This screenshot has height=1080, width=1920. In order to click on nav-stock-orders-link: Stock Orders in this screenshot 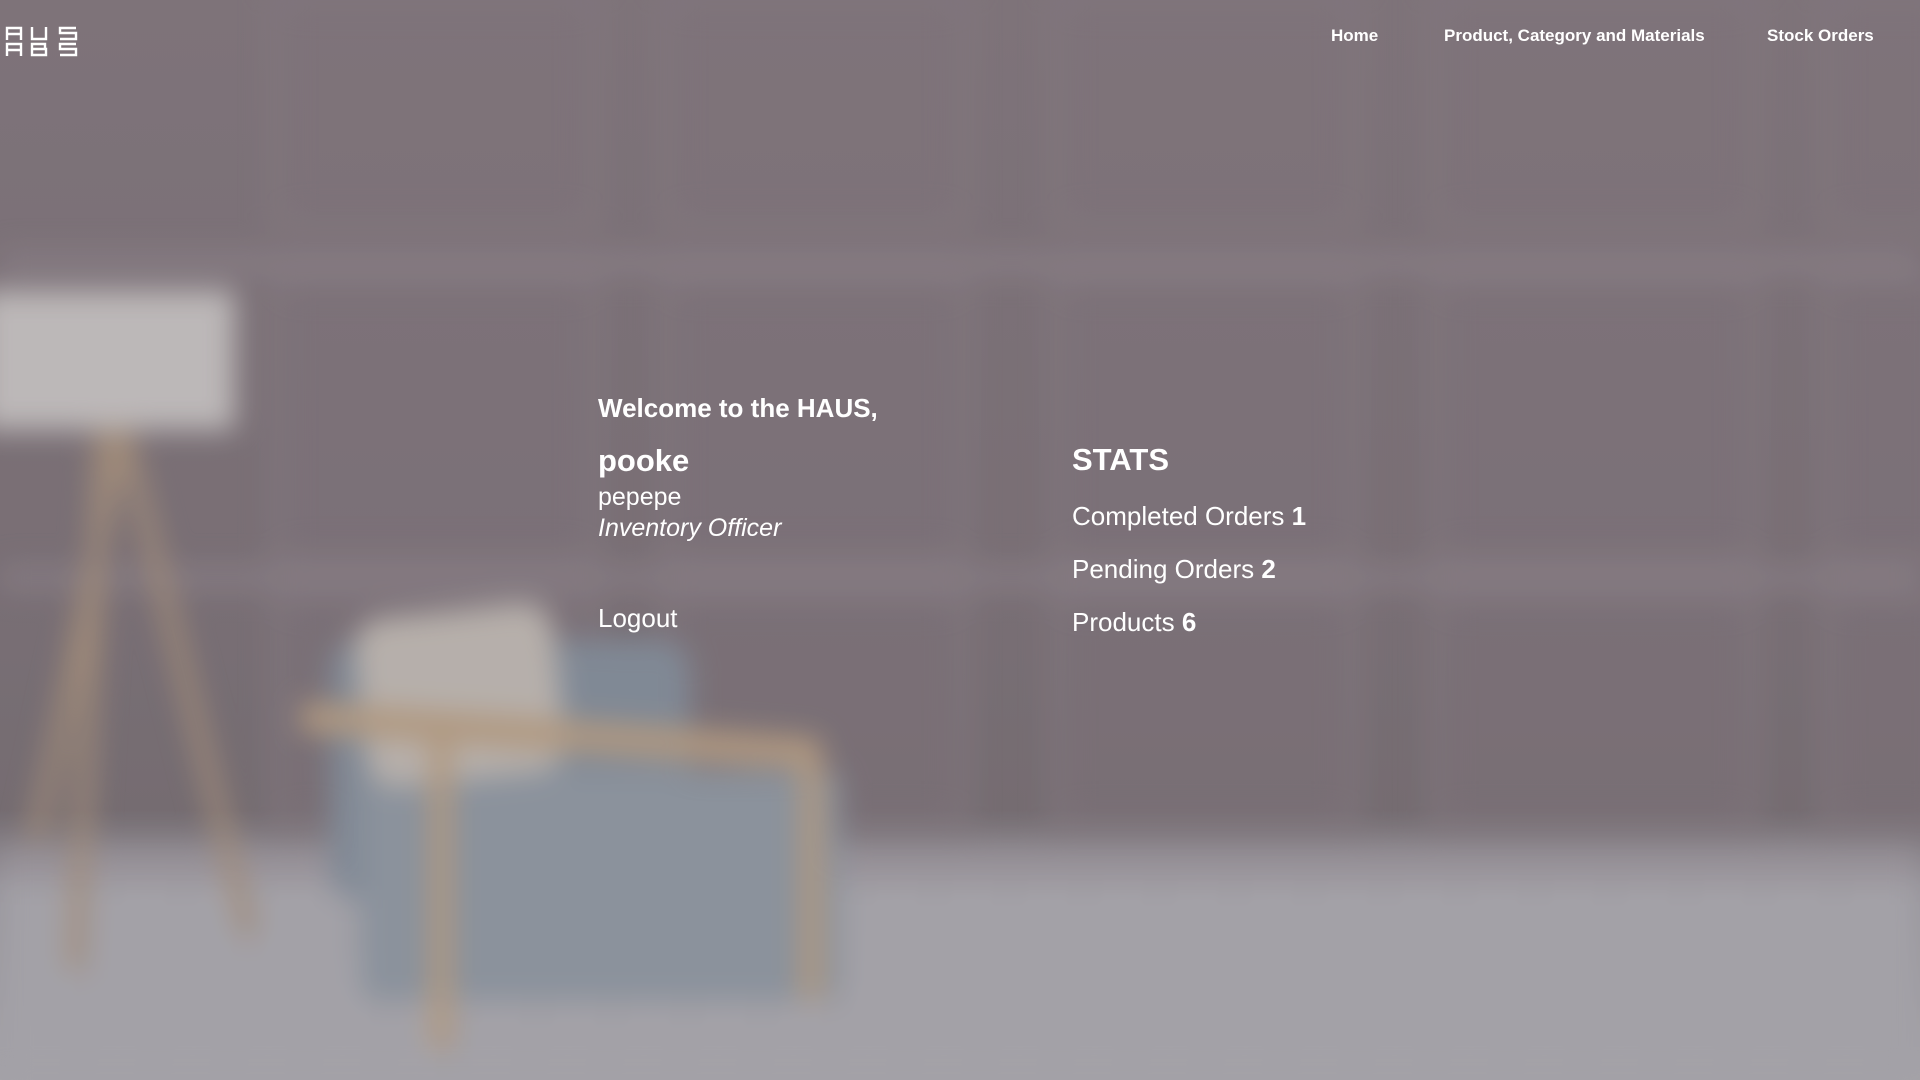, I will do `click(1820, 36)`.